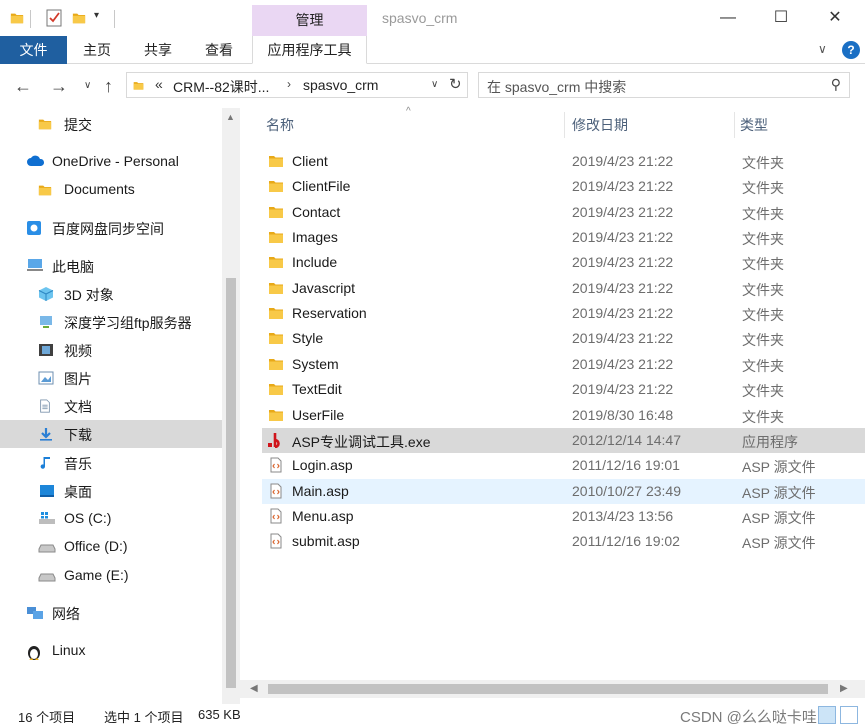 This screenshot has height=728, width=865. Describe the element at coordinates (111, 519) in the screenshot. I see `sidebar-item: OS (C:)` at that location.